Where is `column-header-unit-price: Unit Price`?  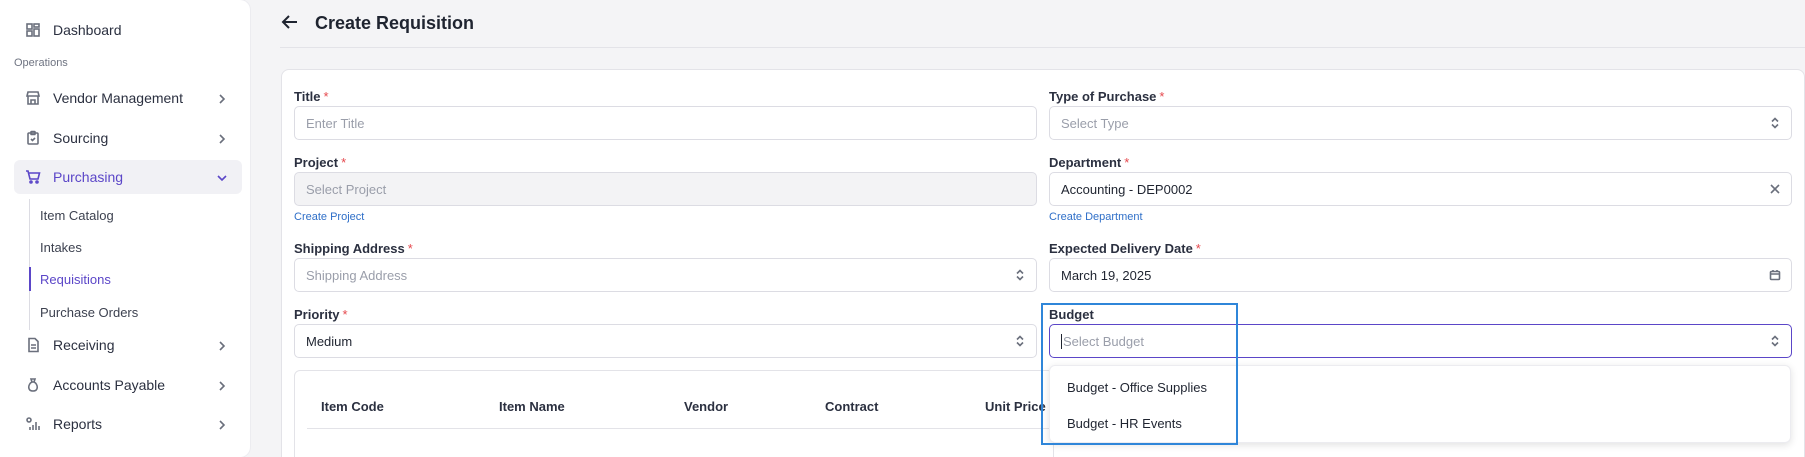
column-header-unit-price: Unit Price is located at coordinates (1015, 406).